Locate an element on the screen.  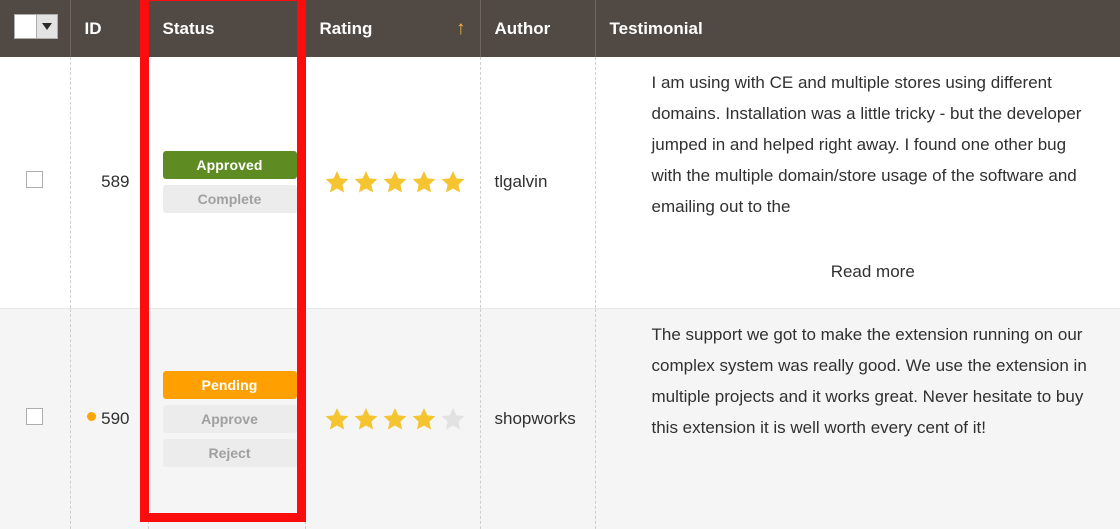
reject-action-button: Reject is located at coordinates (229, 452).